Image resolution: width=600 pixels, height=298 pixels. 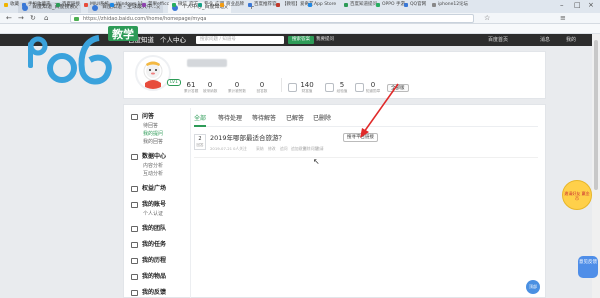 What do you see at coordinates (153, 174) in the screenshot?
I see `sidebar-item: 互动分析` at bounding box center [153, 174].